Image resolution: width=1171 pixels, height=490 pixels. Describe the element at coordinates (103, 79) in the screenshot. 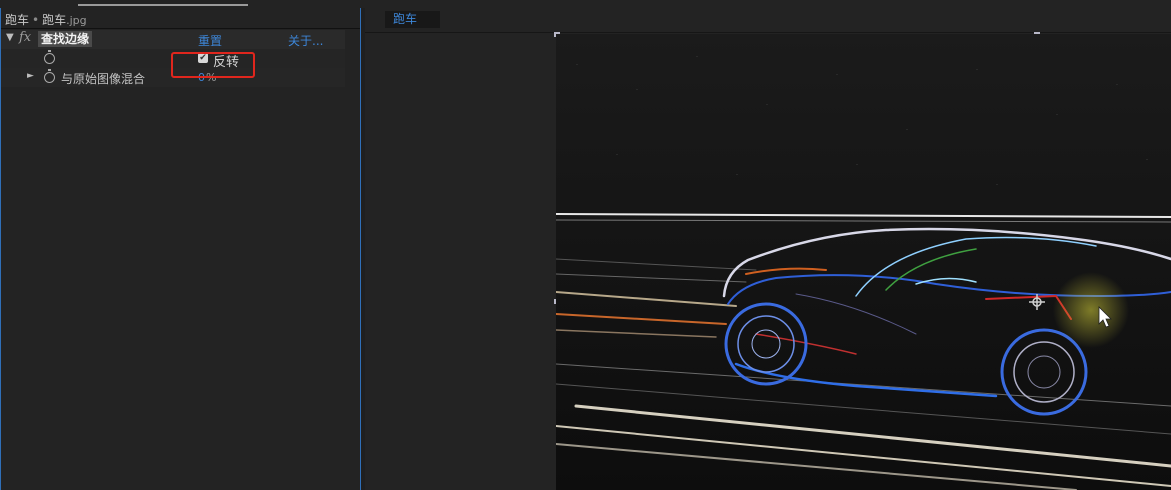

I see `blend-label: 与原始图像混合` at that location.